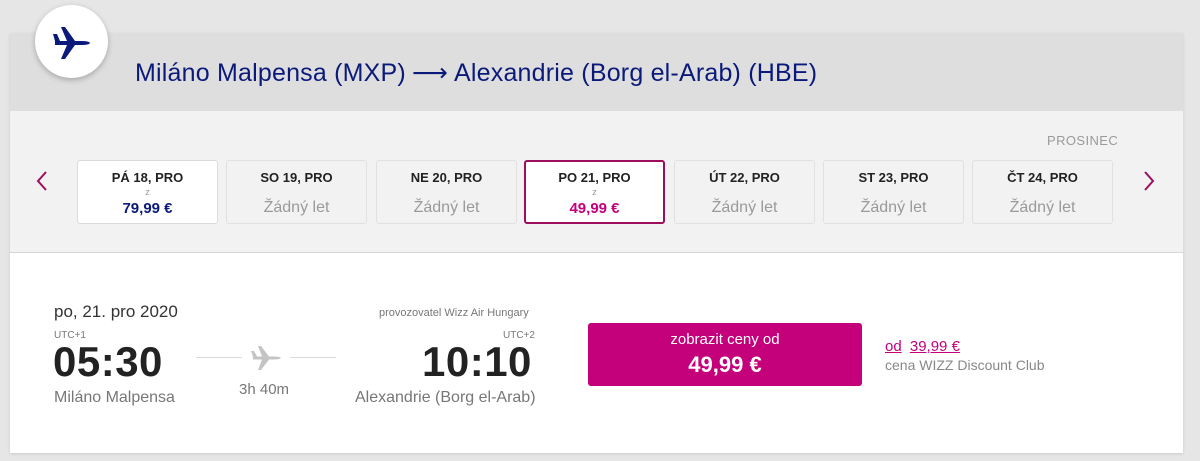 The height and width of the screenshot is (461, 1200). What do you see at coordinates (446, 192) in the screenshot?
I see `date-card-sun-20: NE 20, PRO Žádný let` at bounding box center [446, 192].